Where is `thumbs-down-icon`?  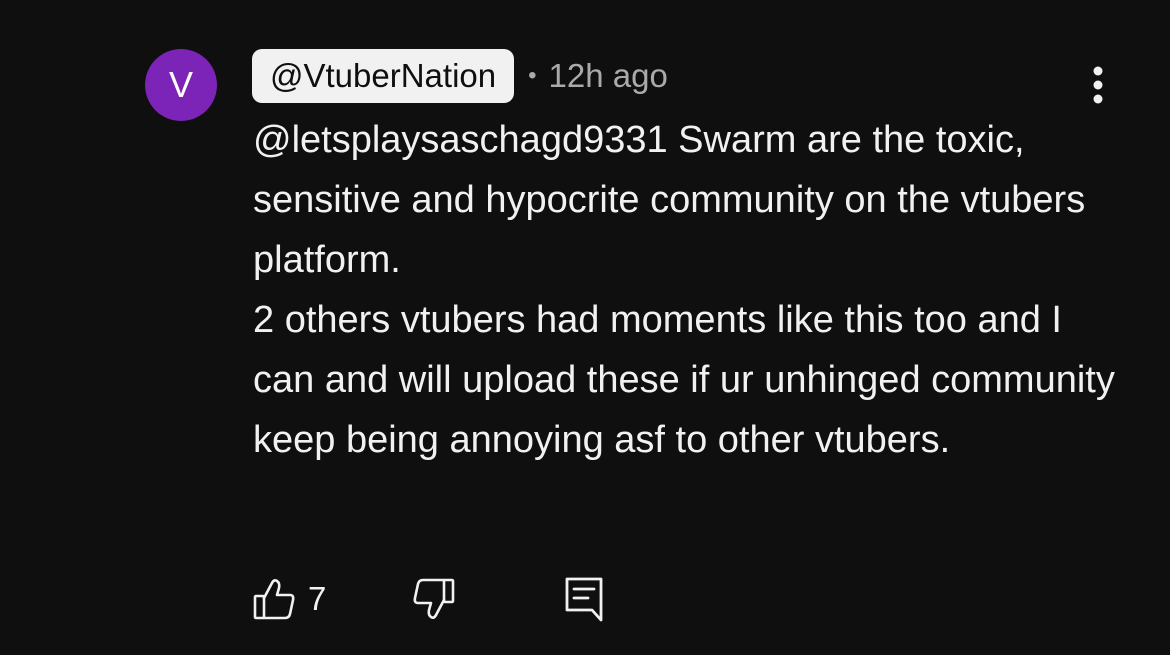 thumbs-down-icon is located at coordinates (434, 598).